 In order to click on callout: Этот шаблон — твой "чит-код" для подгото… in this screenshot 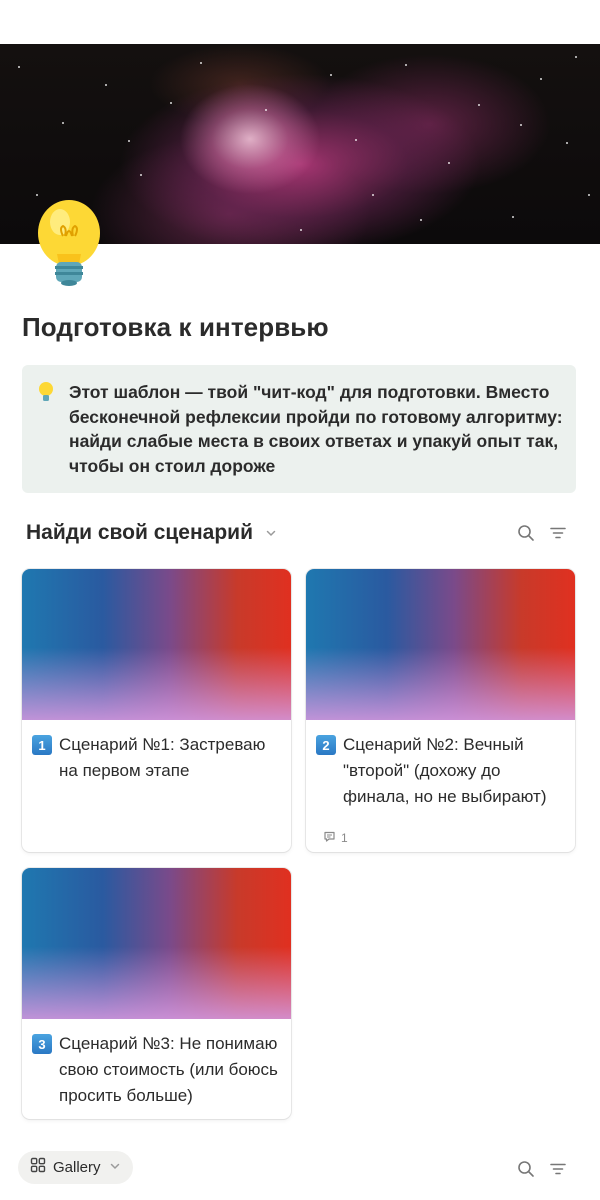, I will do `click(299, 429)`.